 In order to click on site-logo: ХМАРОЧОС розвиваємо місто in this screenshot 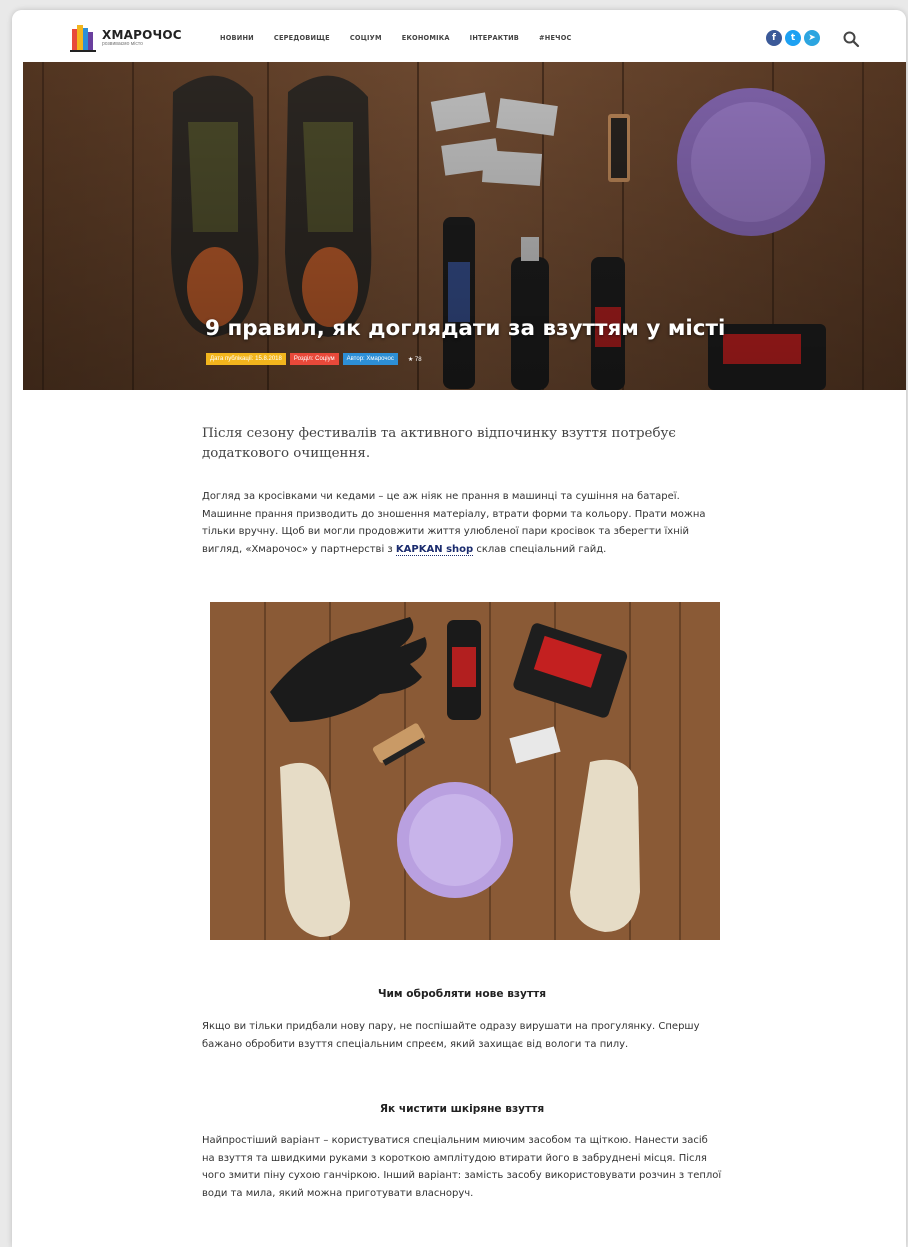, I will do `click(126, 38)`.